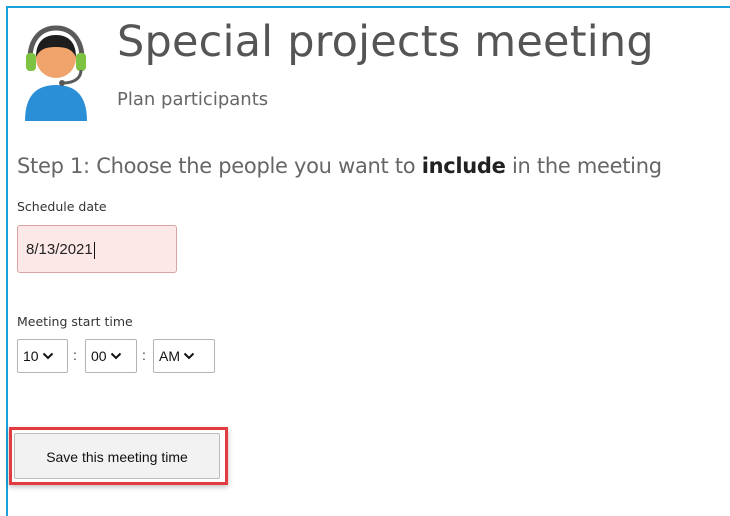 Image resolution: width=730 pixels, height=516 pixels. Describe the element at coordinates (7, 261) in the screenshot. I see `frame-left-border` at that location.